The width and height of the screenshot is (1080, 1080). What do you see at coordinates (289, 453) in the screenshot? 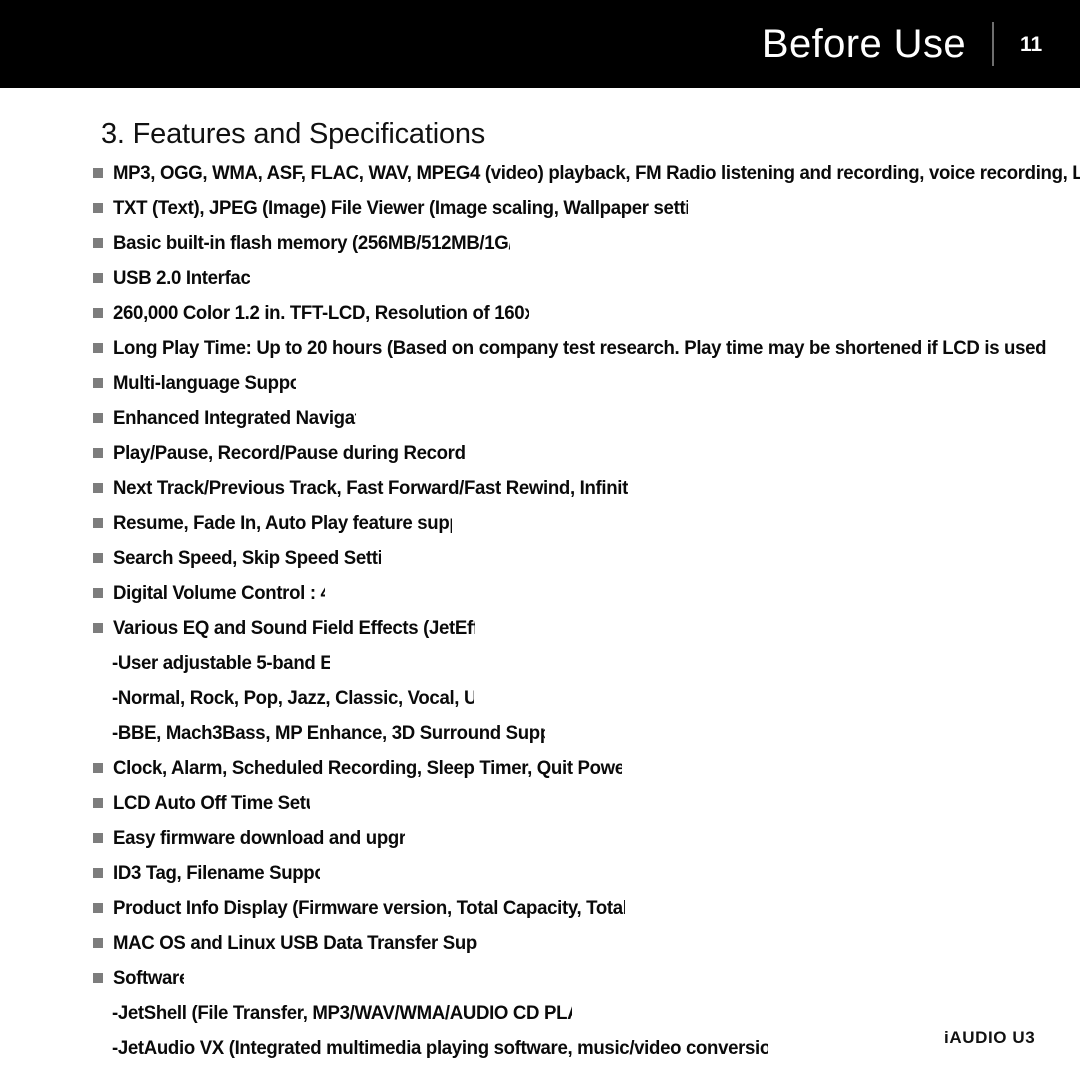
I see `feature-list-item-label: Play/Pause, Record/Pause during Record` at bounding box center [289, 453].